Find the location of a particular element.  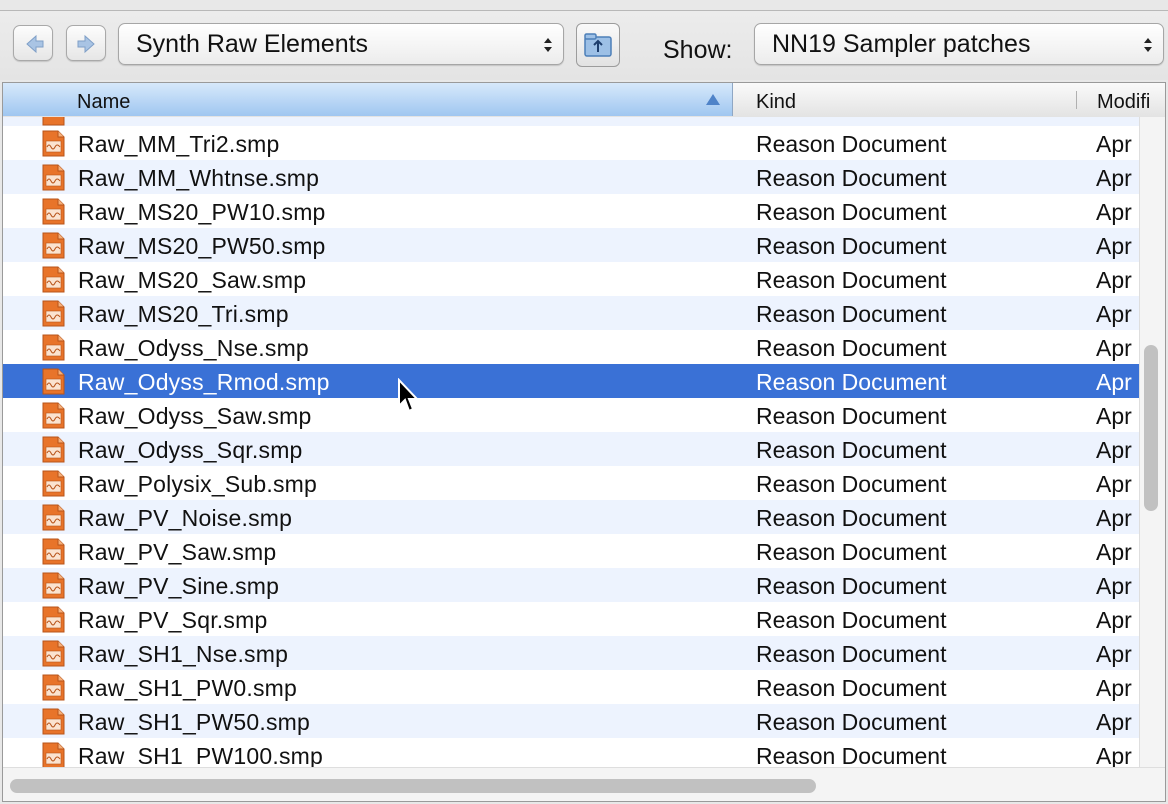

horizontal-scrollbar is located at coordinates (584, 784).